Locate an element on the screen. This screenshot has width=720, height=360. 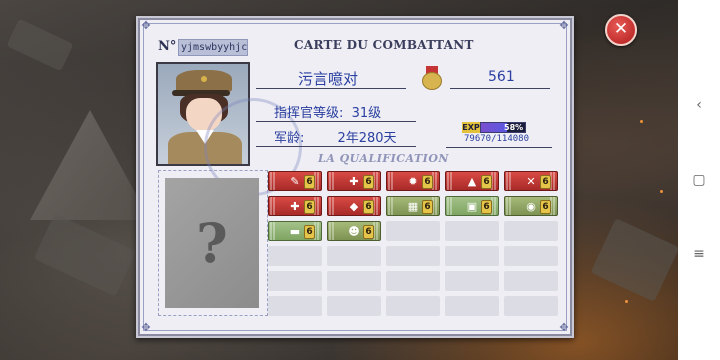
card-title: CARTE DU COMBATTANT is located at coordinates (384, 45).